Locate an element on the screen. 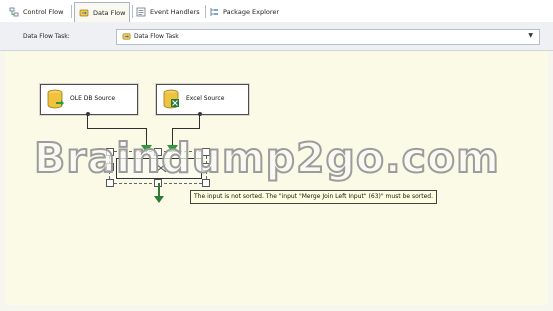  tab-package-explorer-label: Package Explorer is located at coordinates (251, 11).